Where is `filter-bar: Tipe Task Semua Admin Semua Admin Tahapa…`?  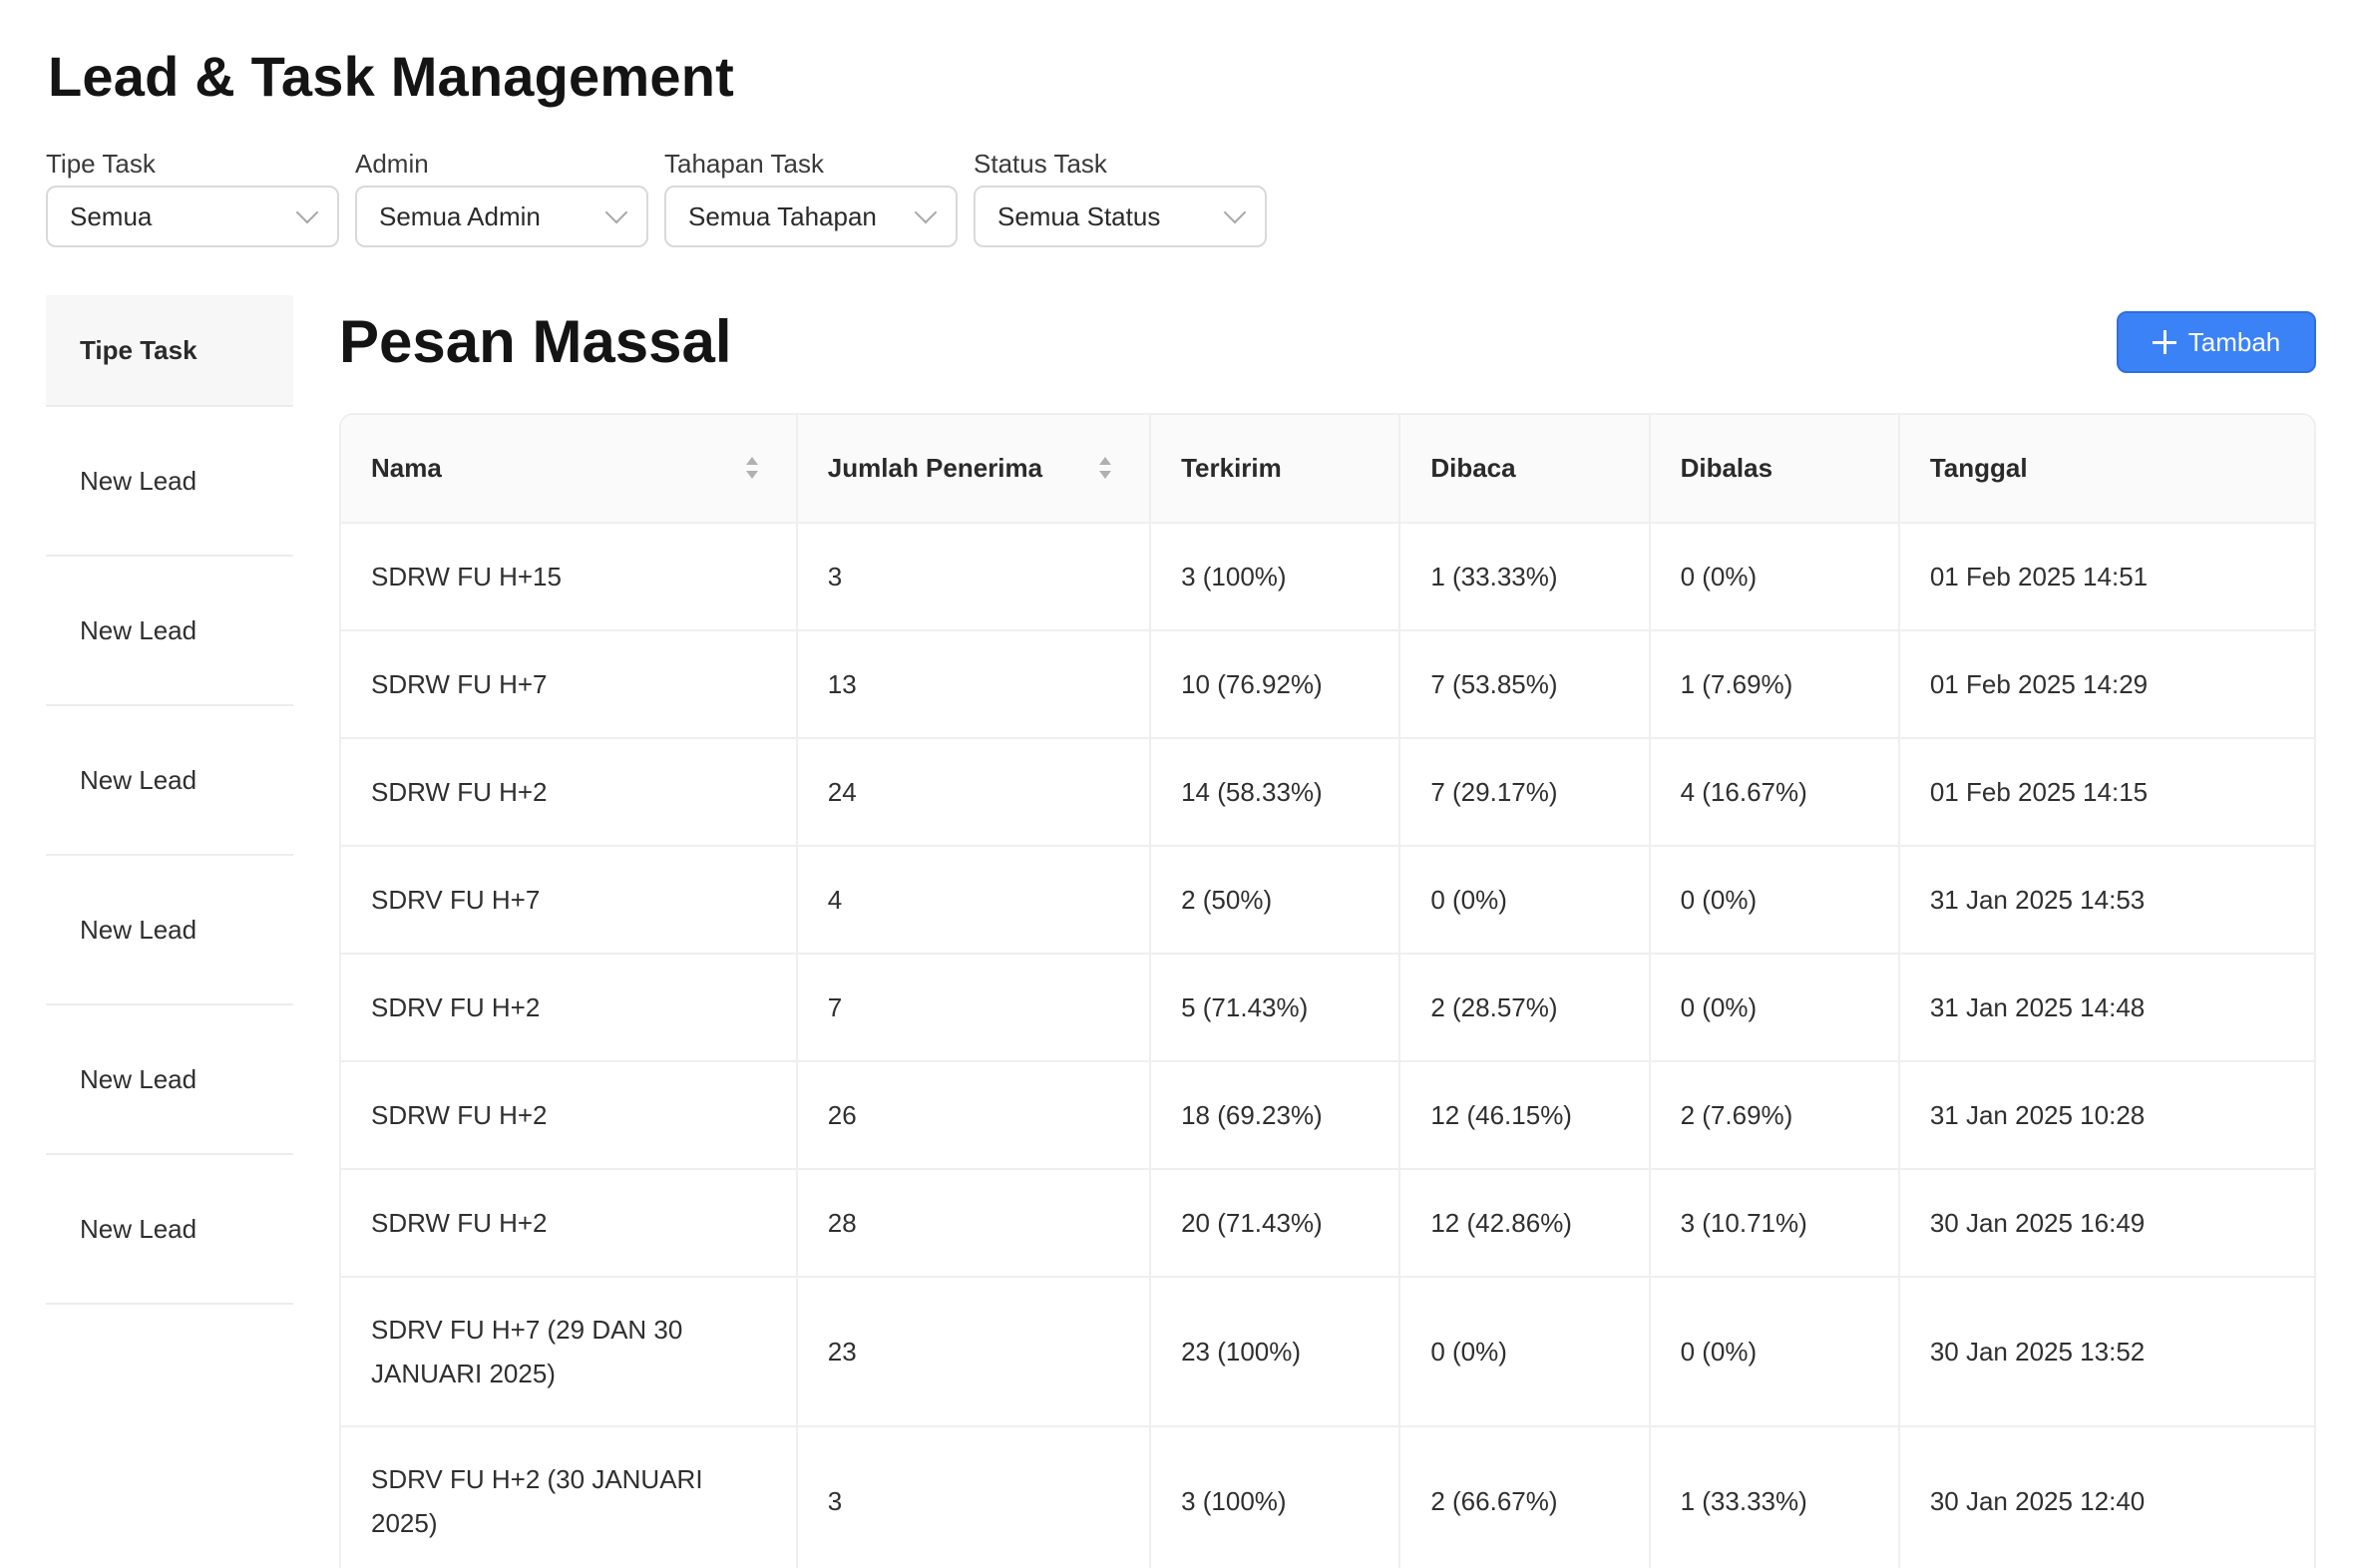 filter-bar: Tipe Task Semua Admin Semua Admin Tahapa… is located at coordinates (656, 198).